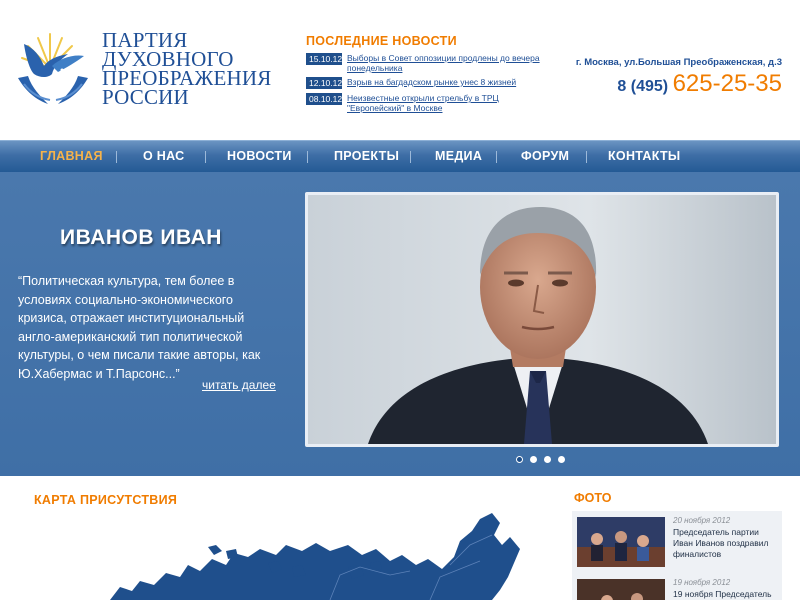  I want to click on party-name: ПАРТИЯ ДУХОВНОГО ПРЕОБРАЖЕНИЯ РОССИИ, so click(197, 69).